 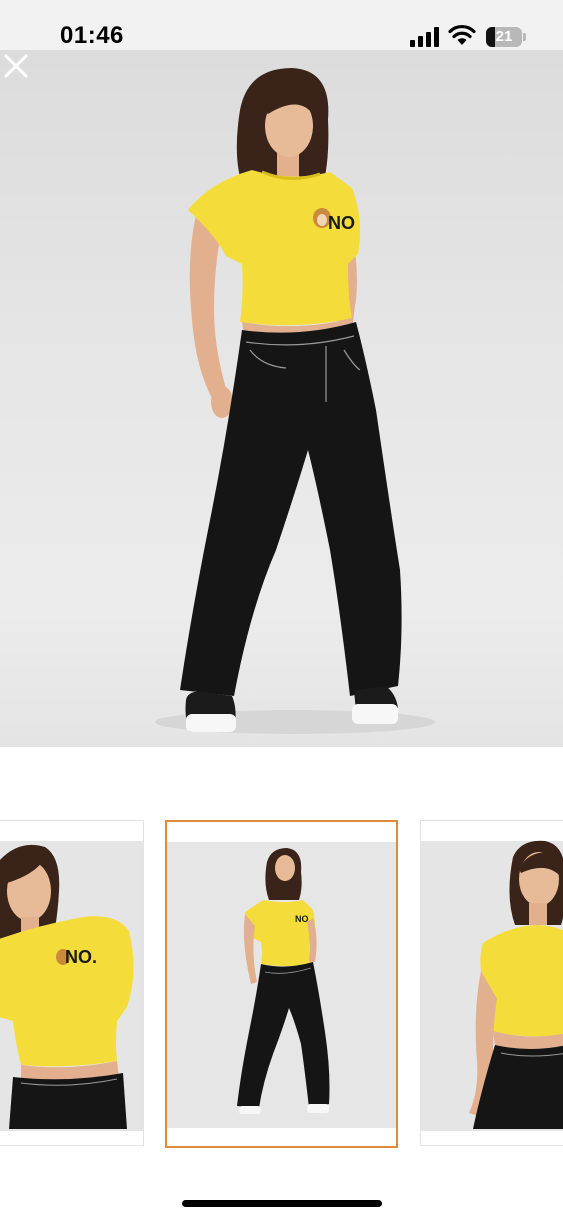 I want to click on thumbnail-1: NO., so click(x=72, y=983).